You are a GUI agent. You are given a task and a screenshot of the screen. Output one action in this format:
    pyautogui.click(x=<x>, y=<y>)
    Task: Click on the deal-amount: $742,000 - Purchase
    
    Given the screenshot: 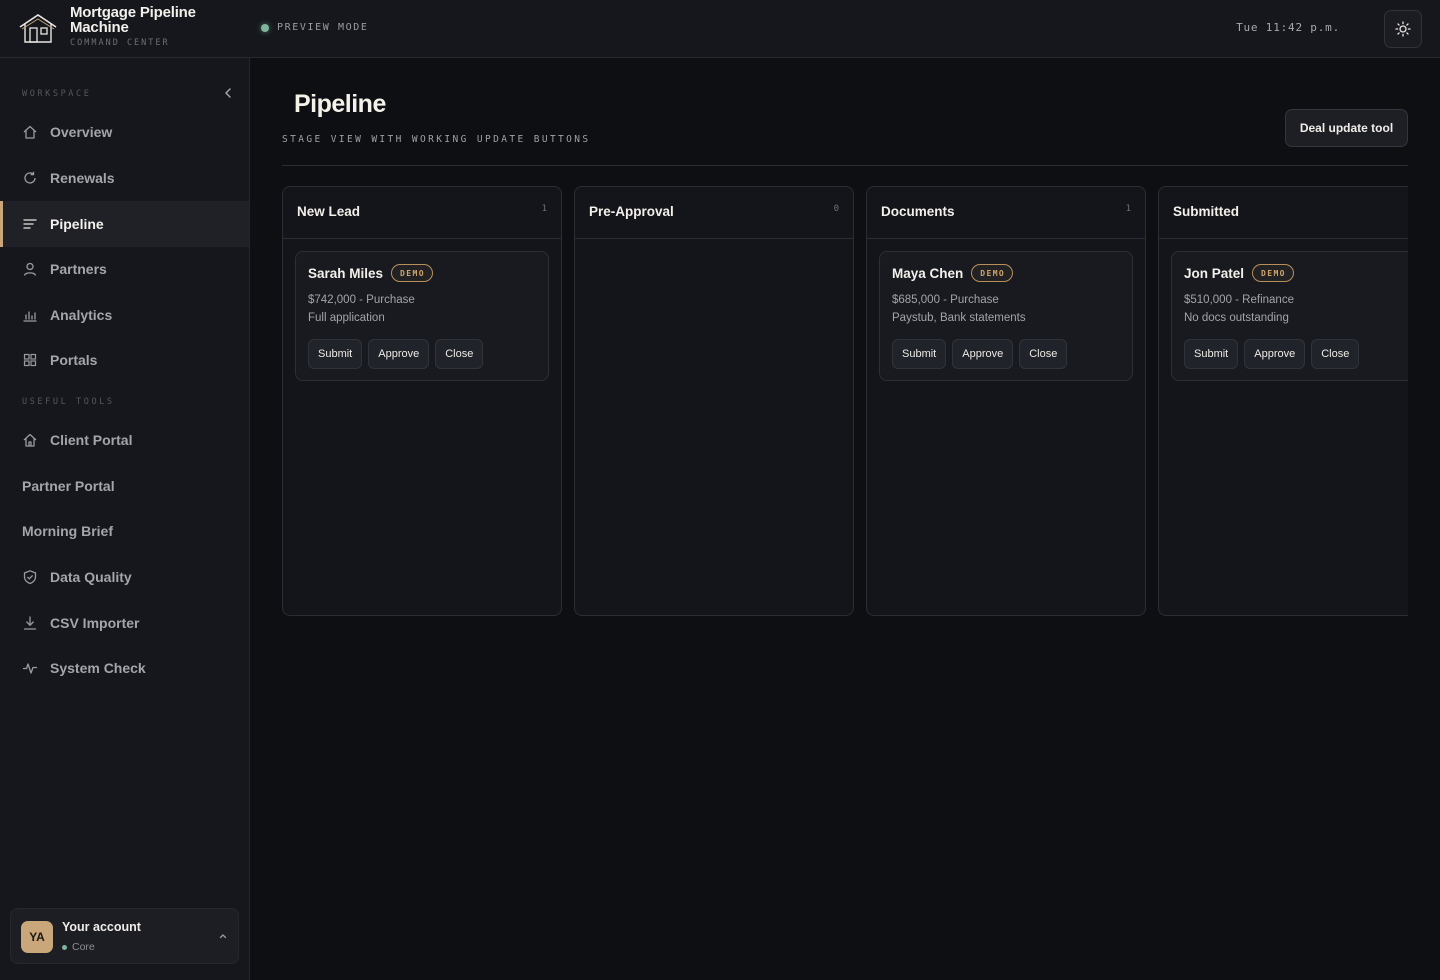 What is the action you would take?
    pyautogui.click(x=361, y=300)
    